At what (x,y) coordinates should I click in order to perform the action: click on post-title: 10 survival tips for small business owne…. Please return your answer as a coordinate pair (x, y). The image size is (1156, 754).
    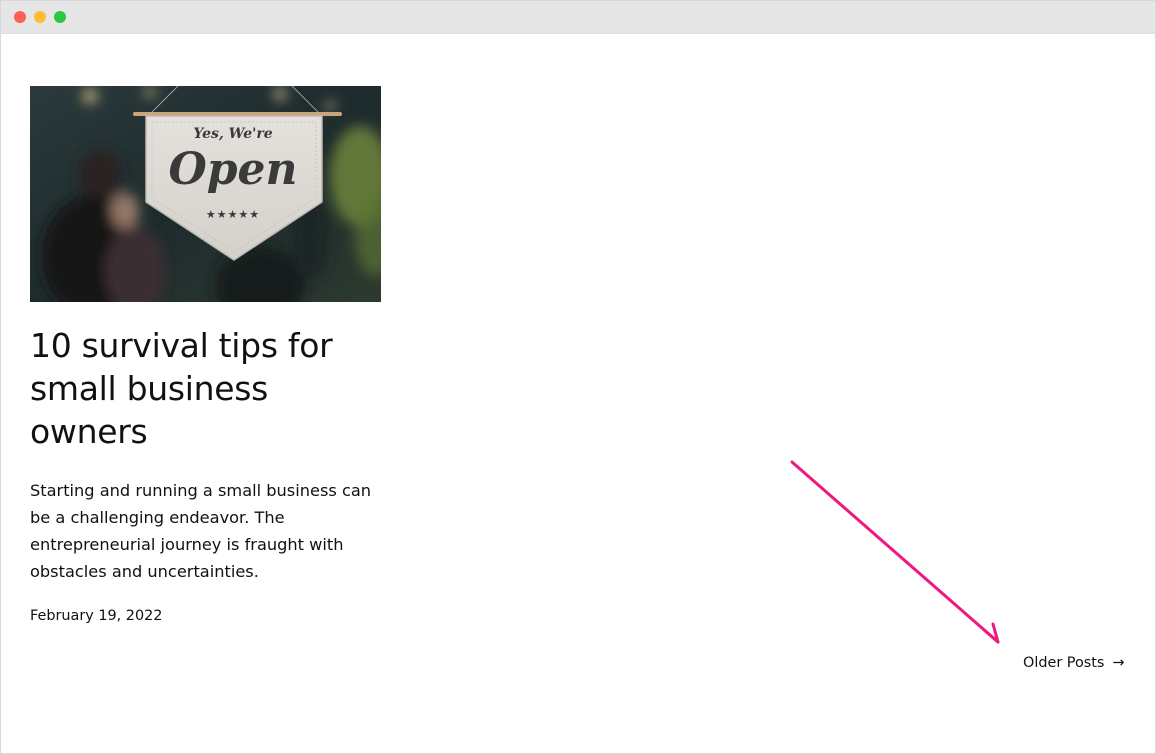
    Looking at the image, I should click on (206, 388).